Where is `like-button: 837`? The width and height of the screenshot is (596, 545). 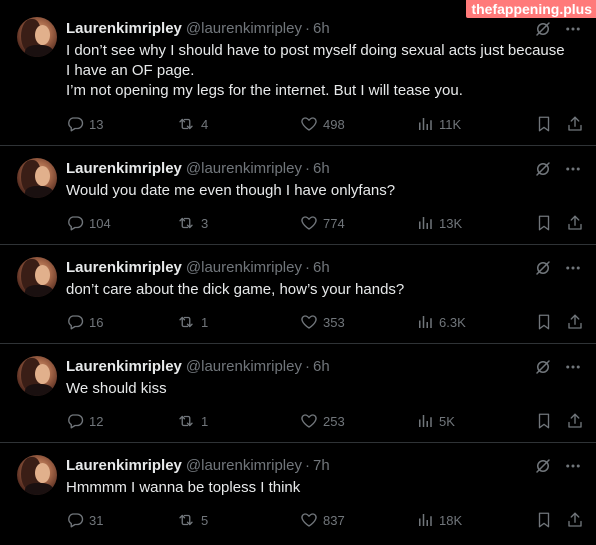
like-button: 837 is located at coordinates (322, 520).